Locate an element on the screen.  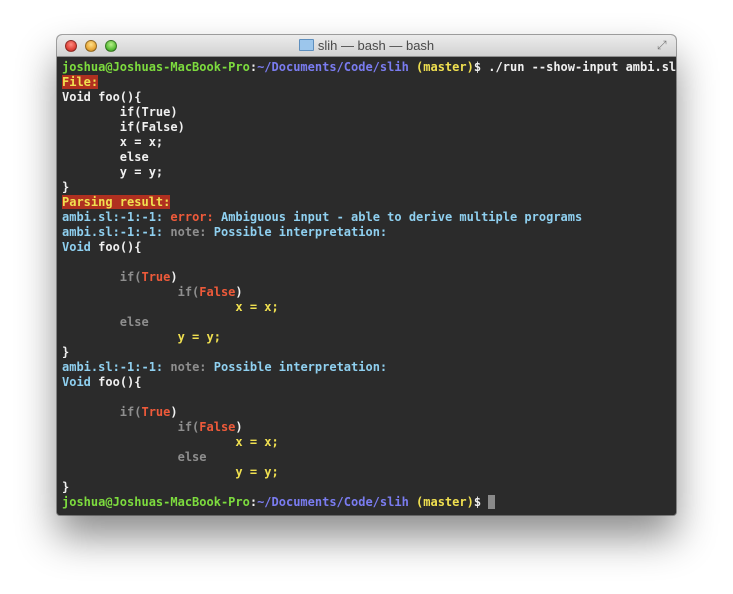
source-line: if(False) is located at coordinates (123, 127).